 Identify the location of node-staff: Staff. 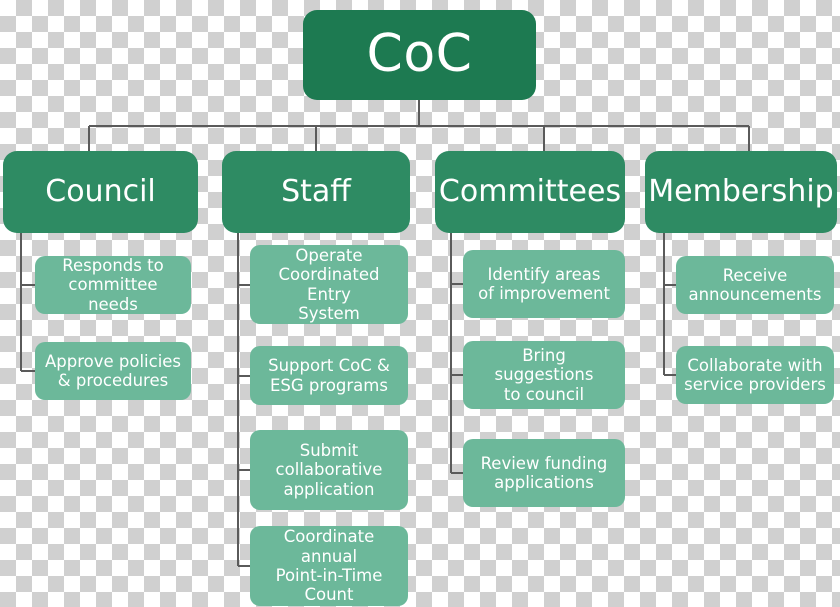
(316, 192).